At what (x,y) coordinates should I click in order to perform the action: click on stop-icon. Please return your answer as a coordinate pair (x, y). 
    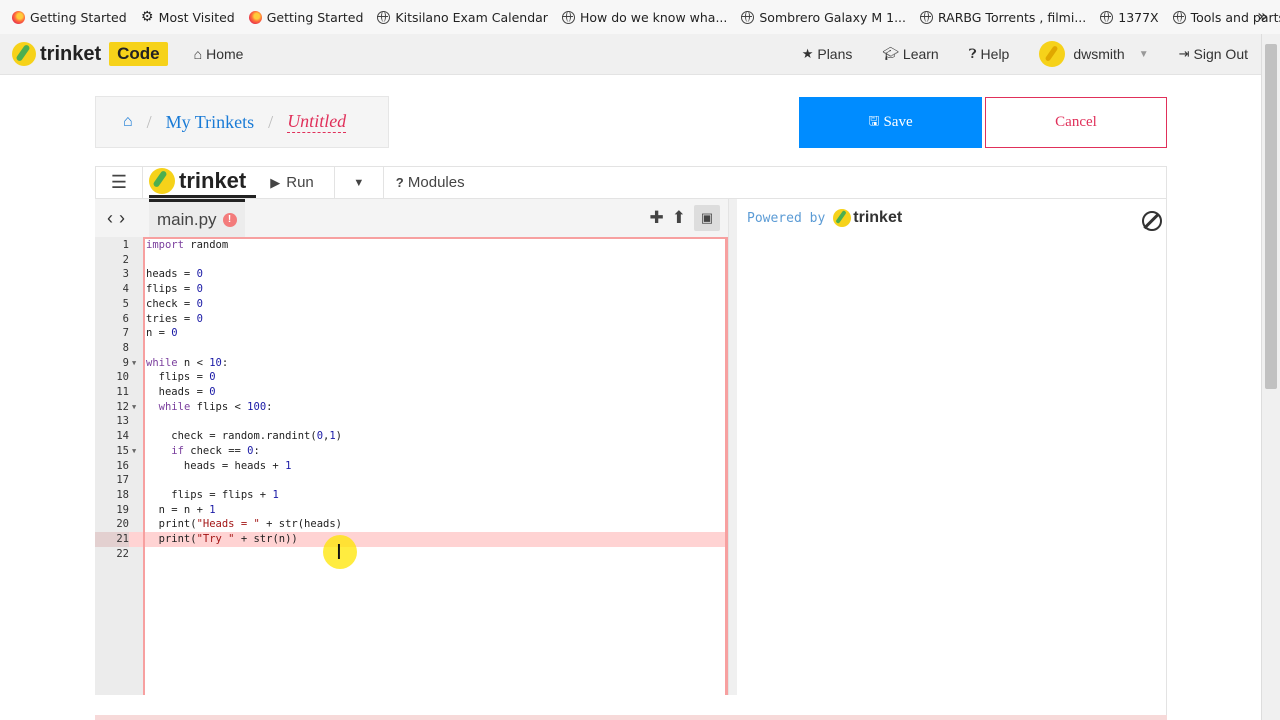
    Looking at the image, I should click on (1152, 221).